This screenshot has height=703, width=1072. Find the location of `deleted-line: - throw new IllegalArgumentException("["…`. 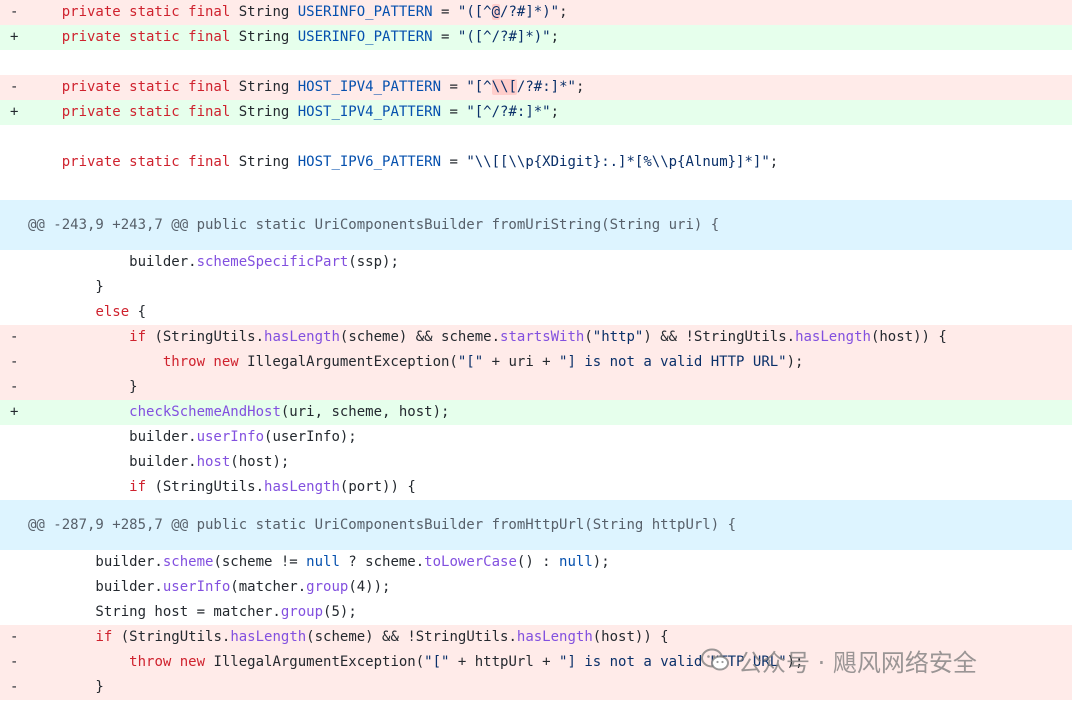

deleted-line: - throw new IllegalArgumentException("["… is located at coordinates (536, 362).